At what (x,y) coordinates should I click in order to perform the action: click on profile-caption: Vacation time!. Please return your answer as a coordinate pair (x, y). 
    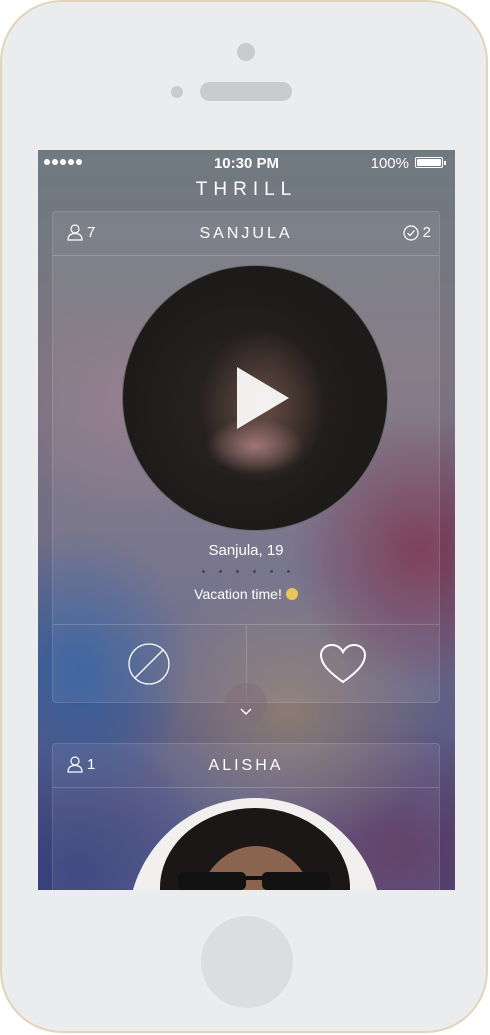
    Looking at the image, I should click on (246, 594).